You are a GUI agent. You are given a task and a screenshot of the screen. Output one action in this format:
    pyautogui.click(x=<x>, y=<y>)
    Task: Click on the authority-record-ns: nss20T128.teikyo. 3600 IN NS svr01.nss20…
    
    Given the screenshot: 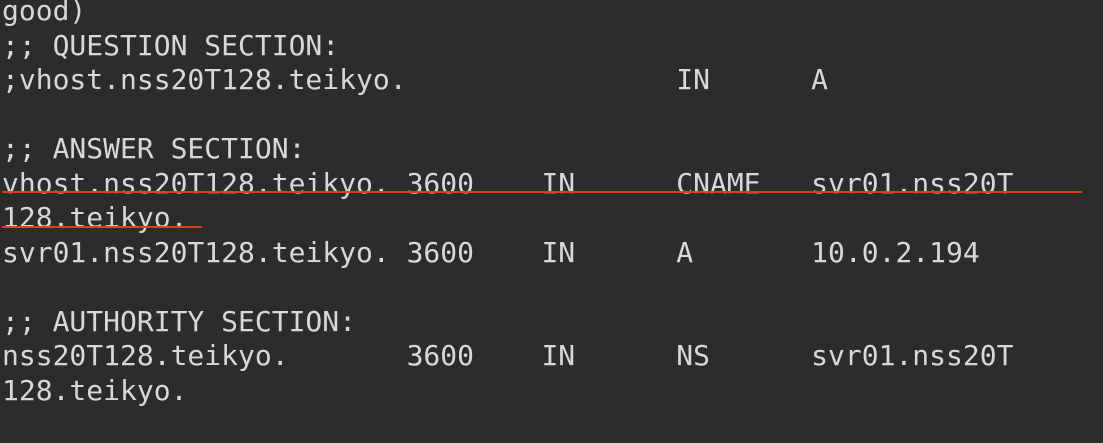 What is the action you would take?
    pyautogui.click(x=508, y=355)
    